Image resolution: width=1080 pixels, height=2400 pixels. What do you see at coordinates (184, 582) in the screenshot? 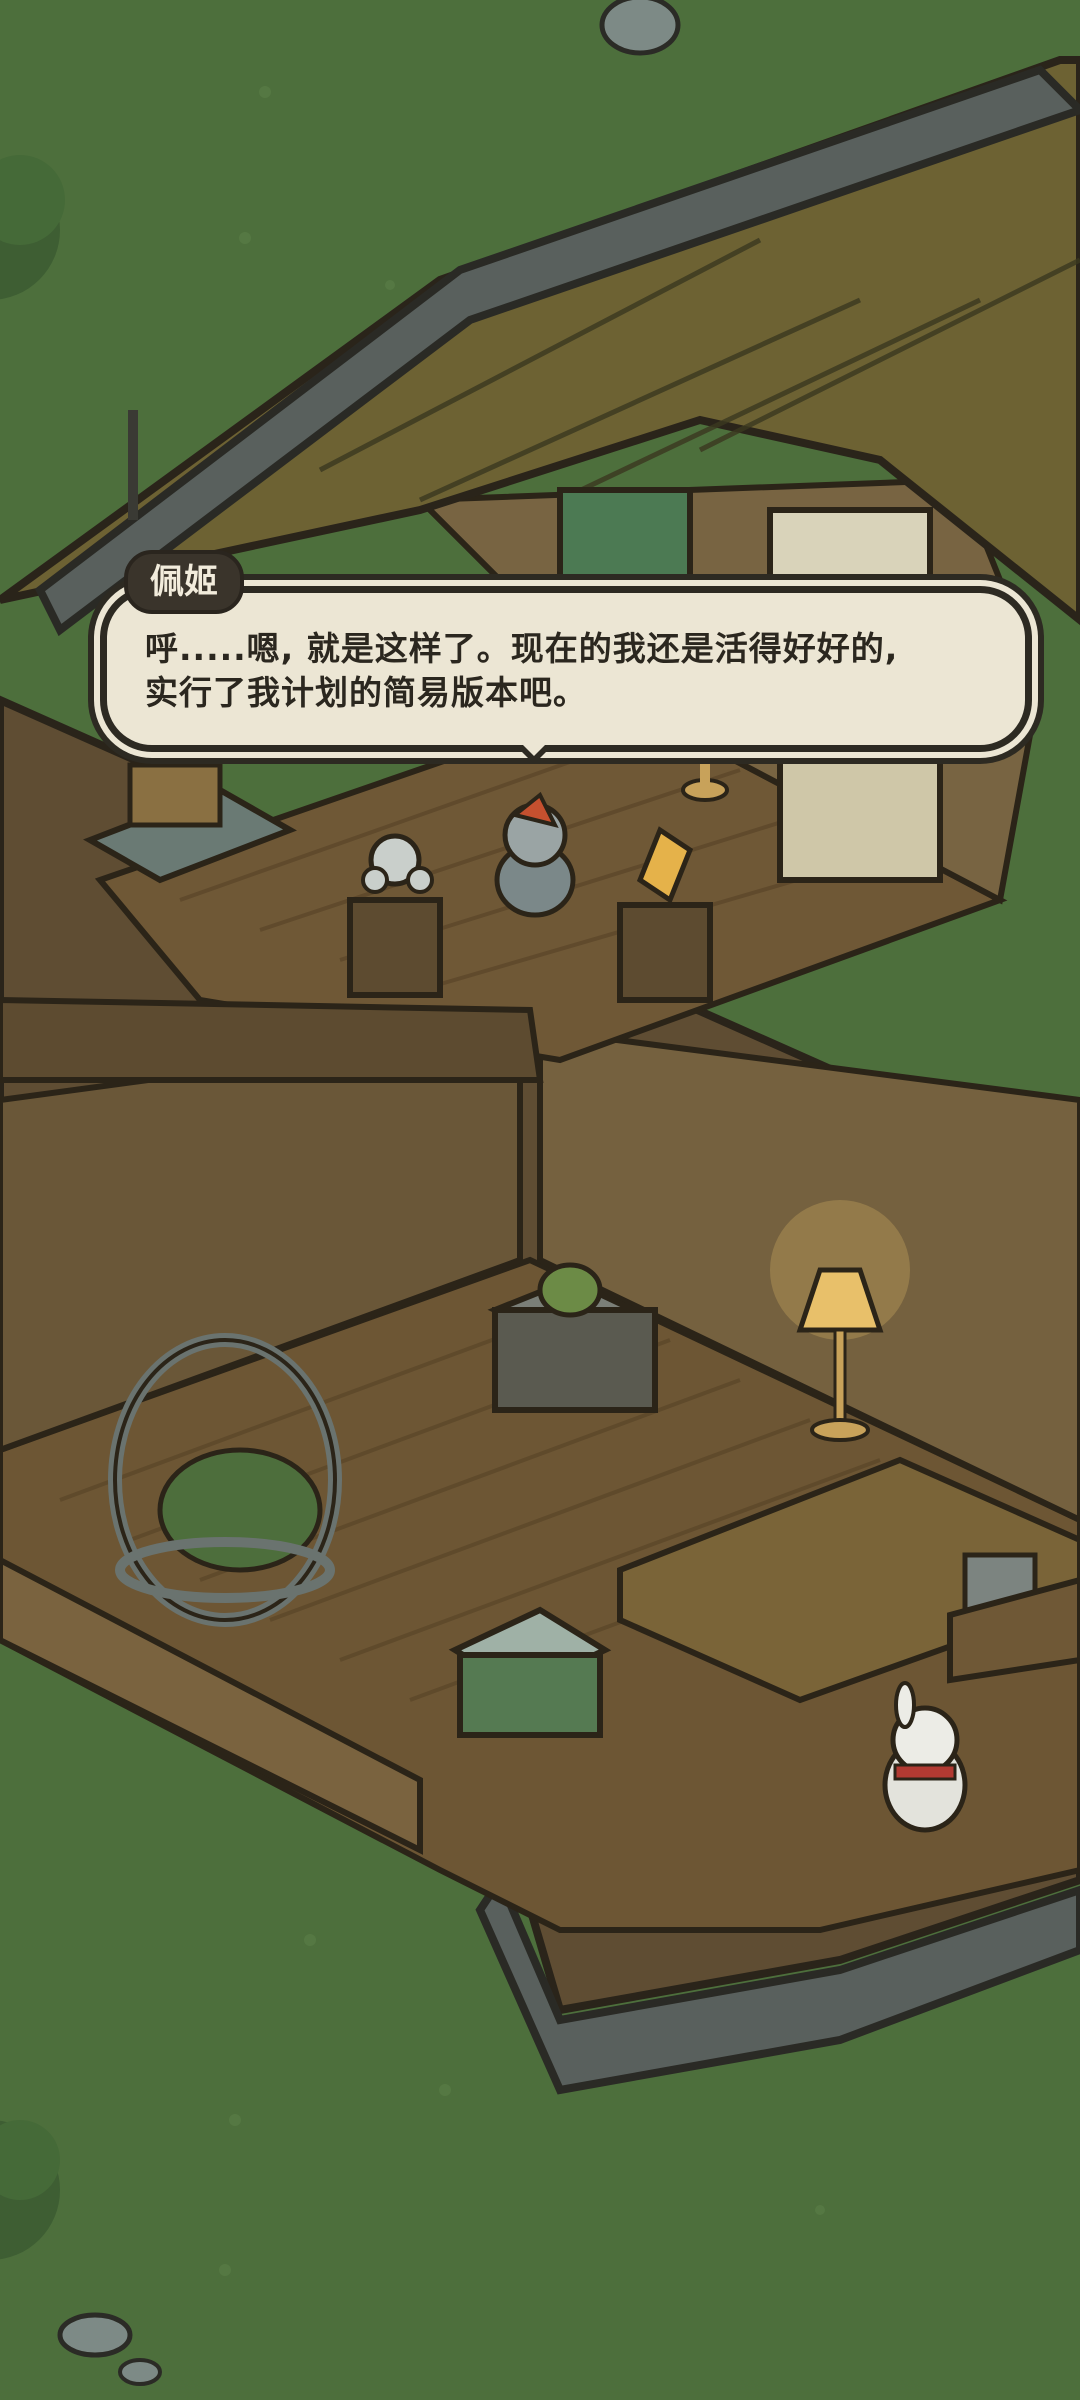
I see `speaker-name-tag: 佩姬` at bounding box center [184, 582].